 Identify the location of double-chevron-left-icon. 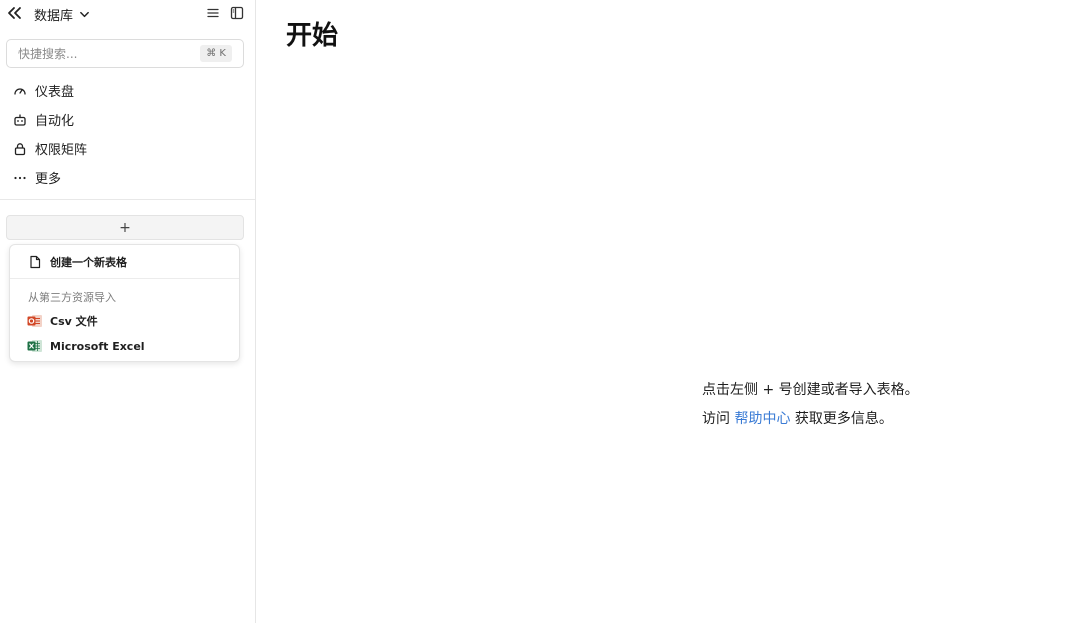
(14, 13).